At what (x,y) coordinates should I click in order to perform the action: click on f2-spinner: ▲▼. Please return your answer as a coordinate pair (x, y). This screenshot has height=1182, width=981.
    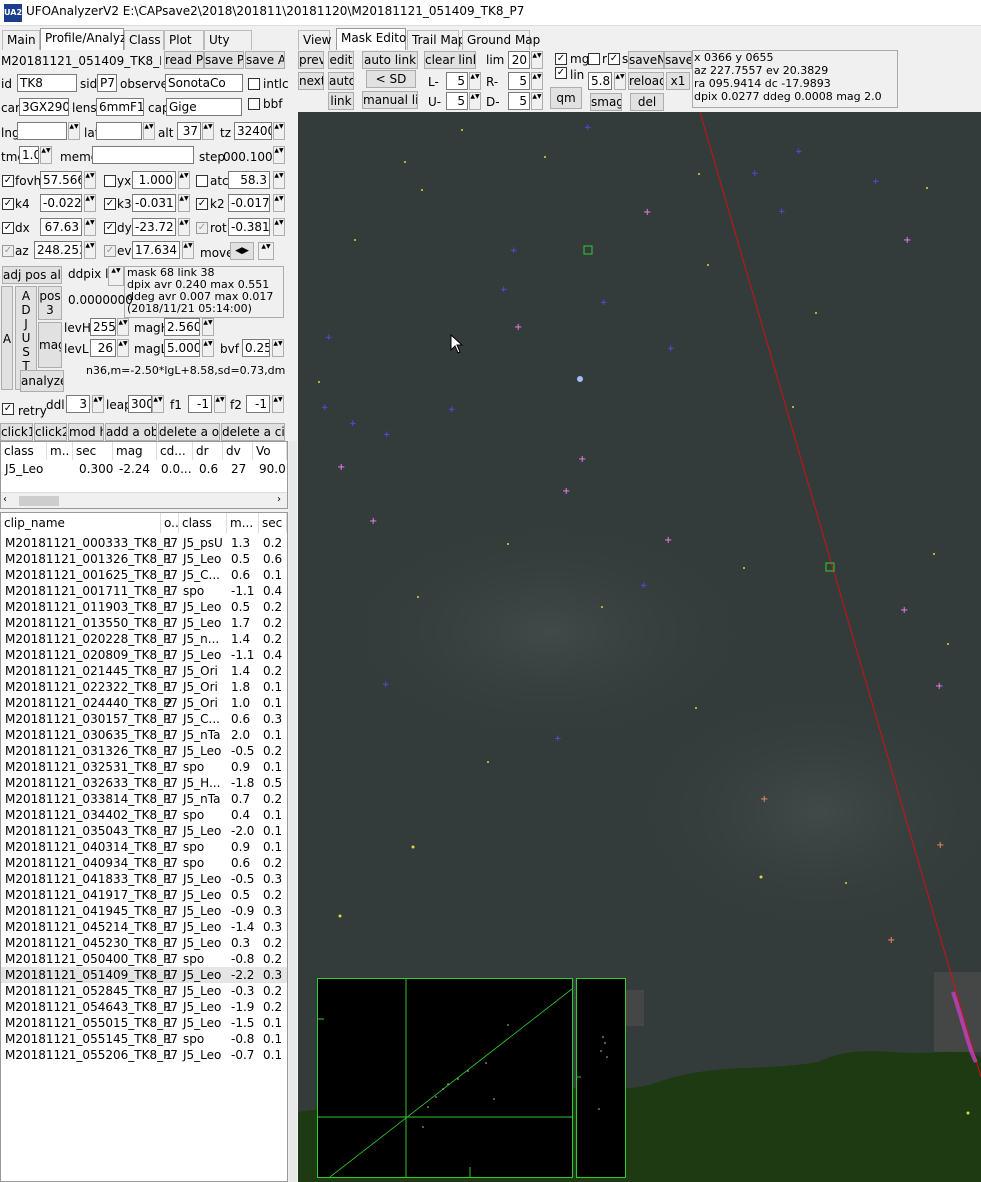
    Looking at the image, I should click on (278, 404).